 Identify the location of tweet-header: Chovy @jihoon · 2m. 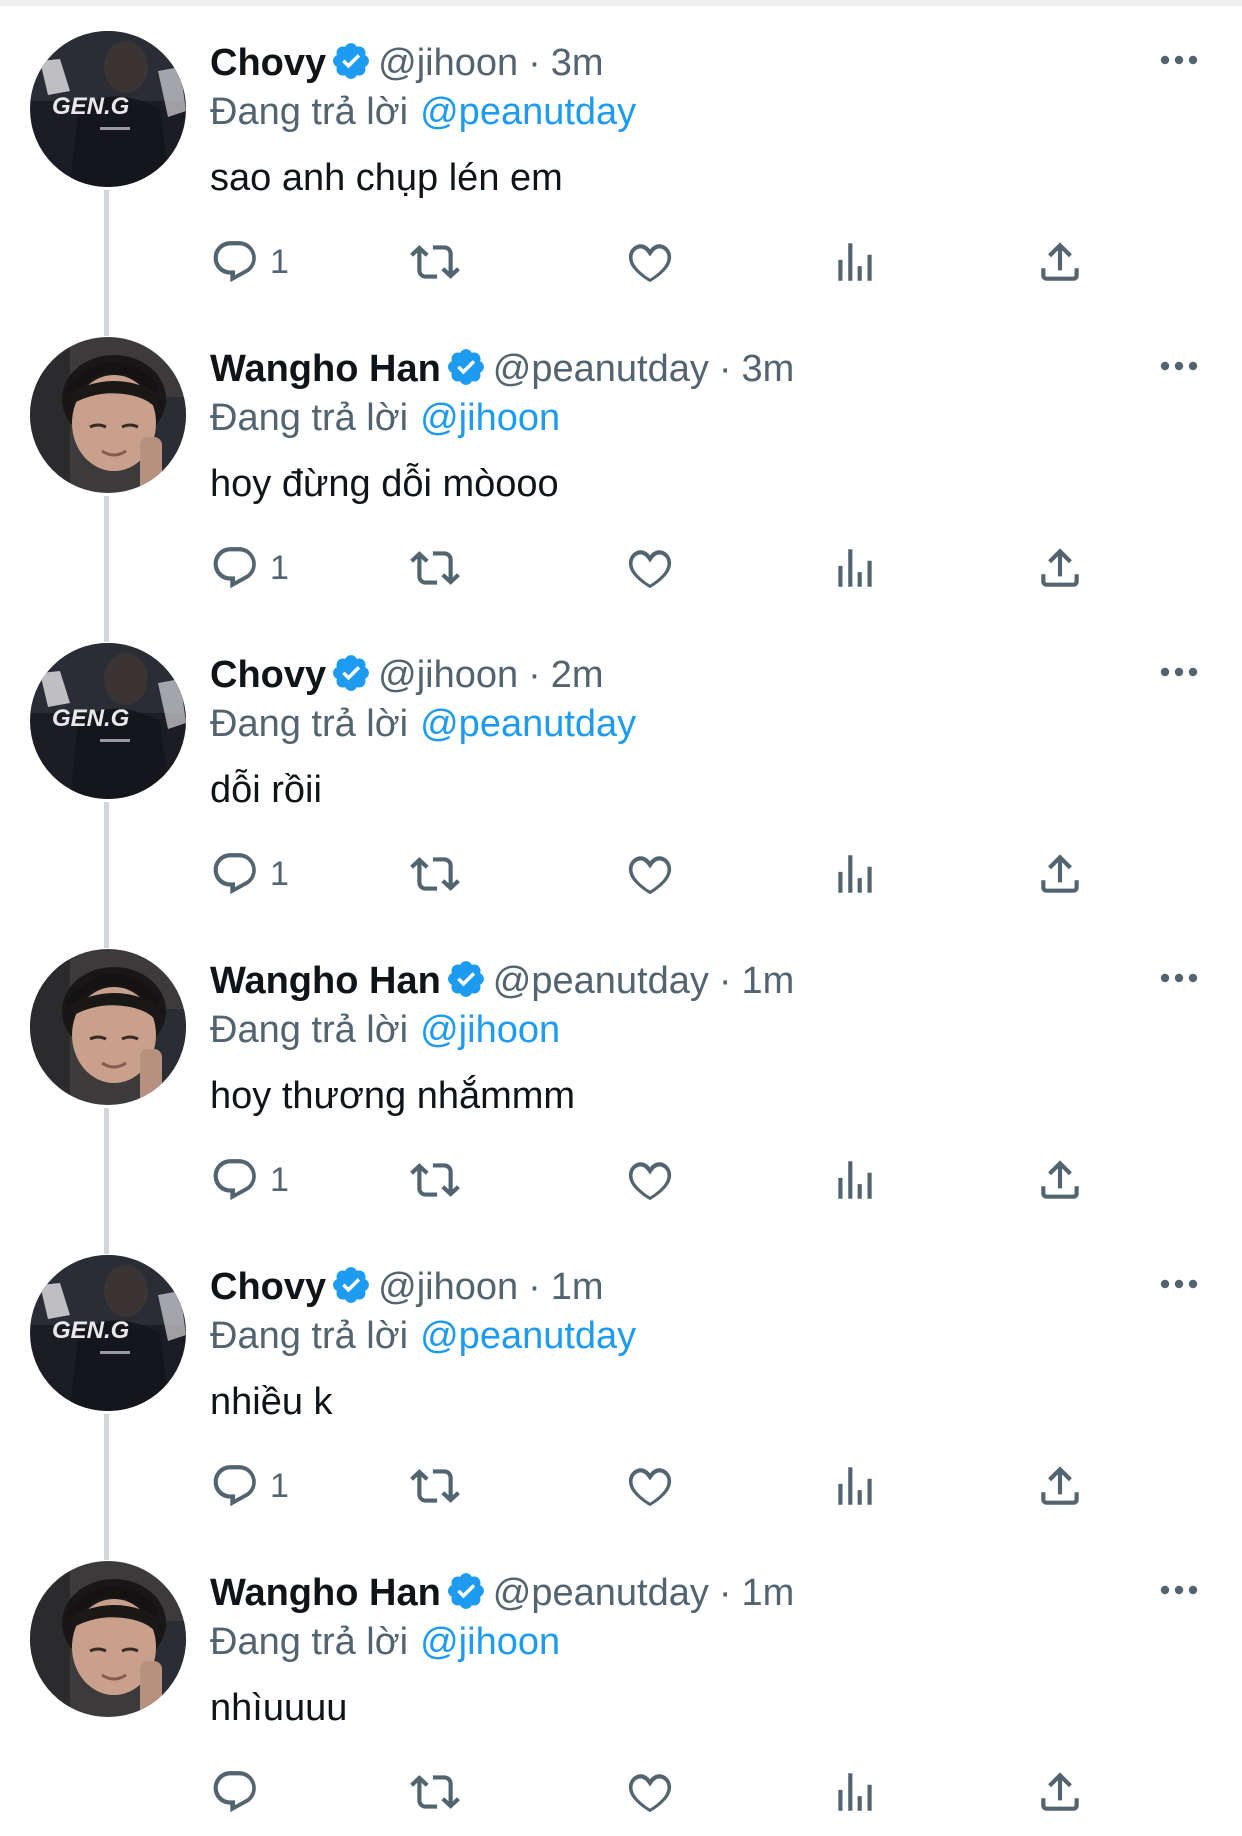
(407, 675).